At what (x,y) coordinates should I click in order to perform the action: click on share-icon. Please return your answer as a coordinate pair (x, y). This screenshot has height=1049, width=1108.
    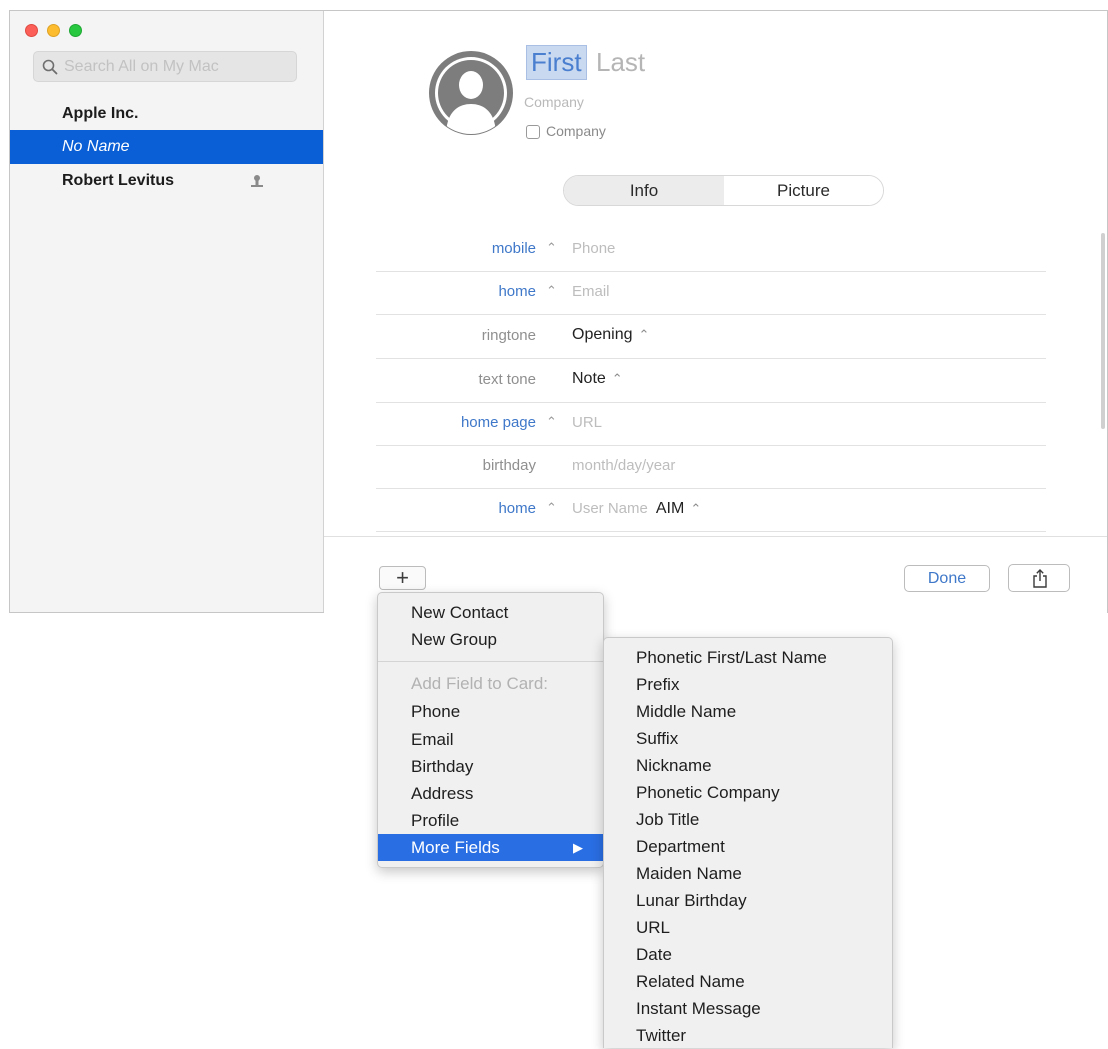
    Looking at the image, I should click on (1040, 578).